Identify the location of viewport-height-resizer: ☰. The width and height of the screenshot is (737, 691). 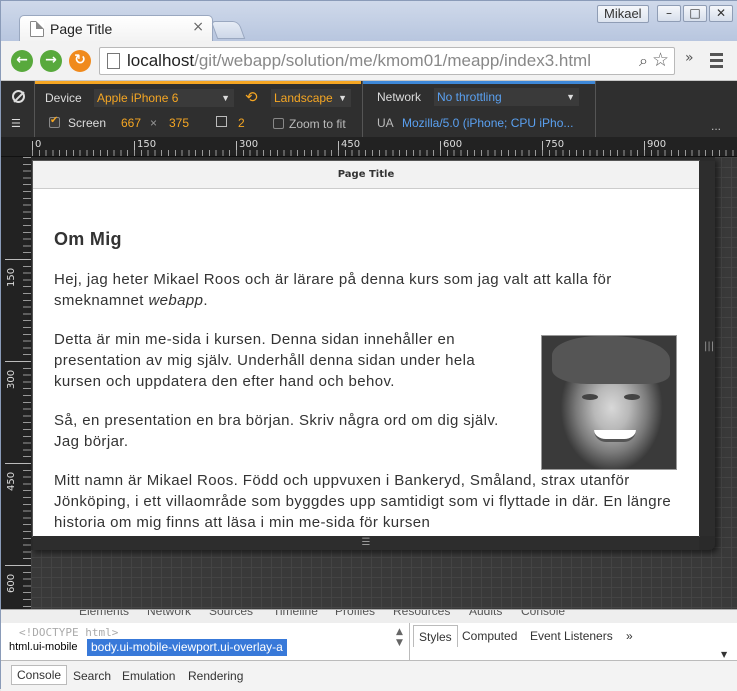
(366, 543).